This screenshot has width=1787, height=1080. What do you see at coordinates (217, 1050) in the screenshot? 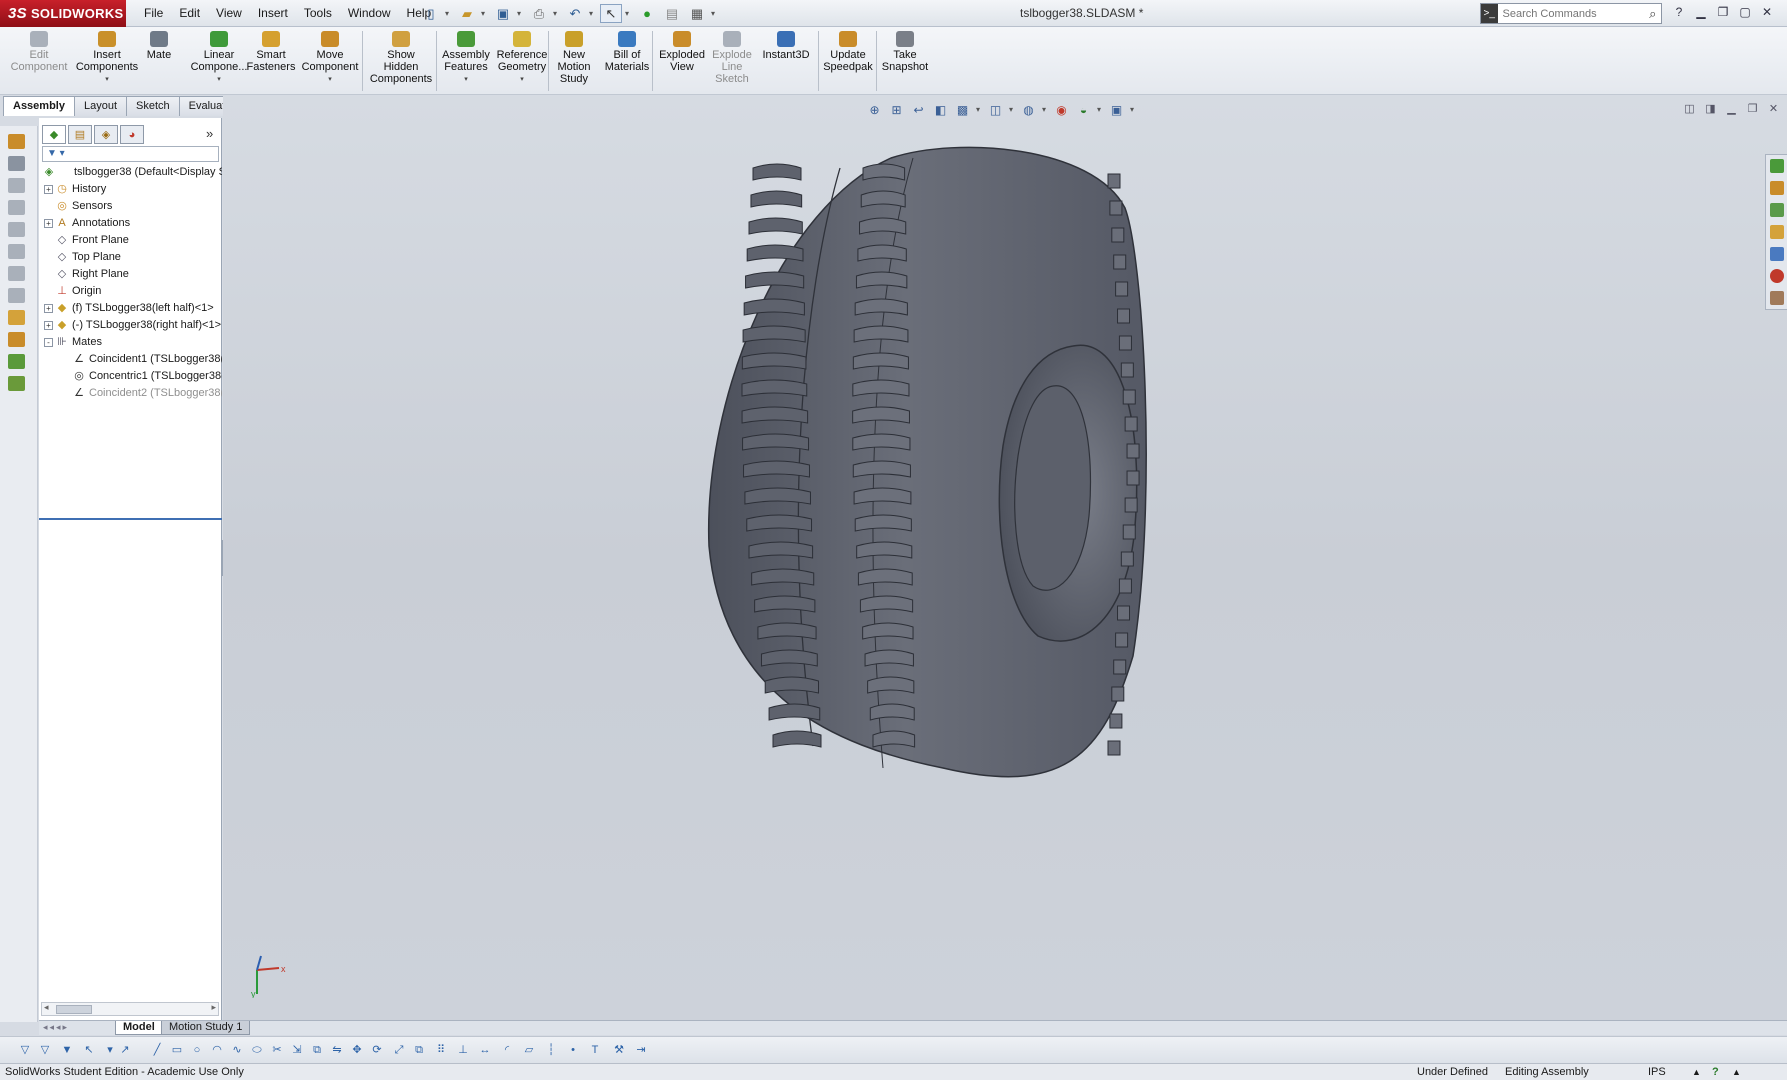
I see `arc-icon: ◠` at bounding box center [217, 1050].